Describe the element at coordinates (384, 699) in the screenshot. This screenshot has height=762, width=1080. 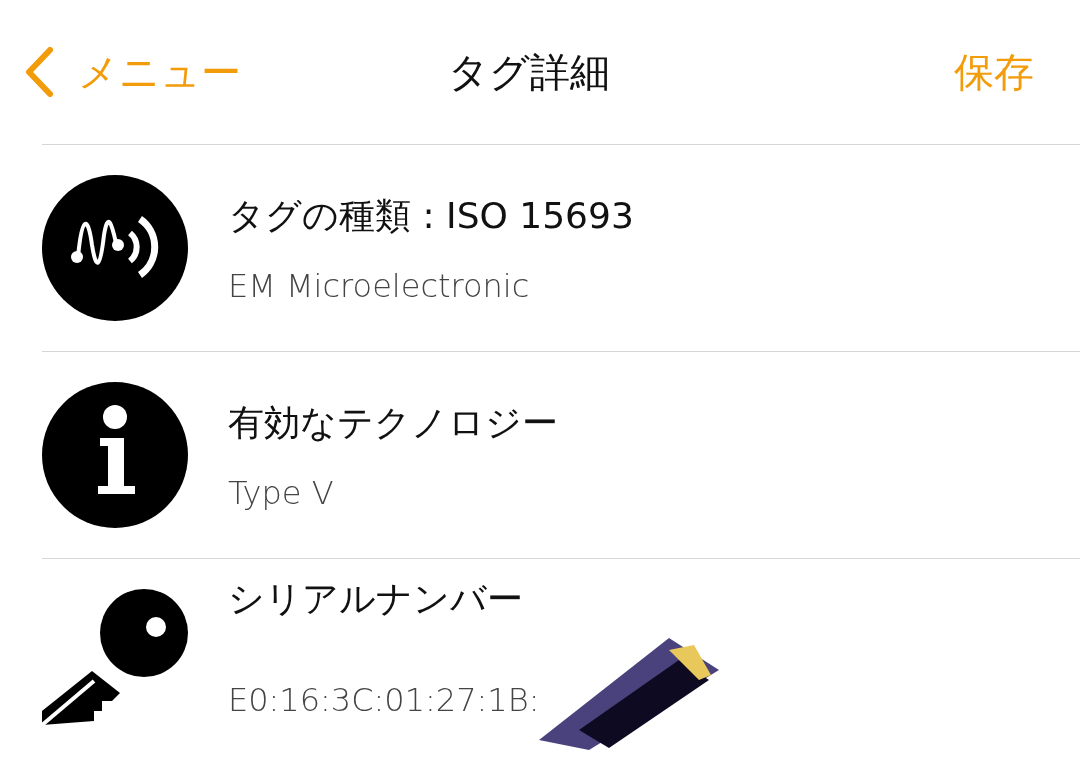
I see `row-subtitle: E0:16:3C:01:27:1B:` at that location.